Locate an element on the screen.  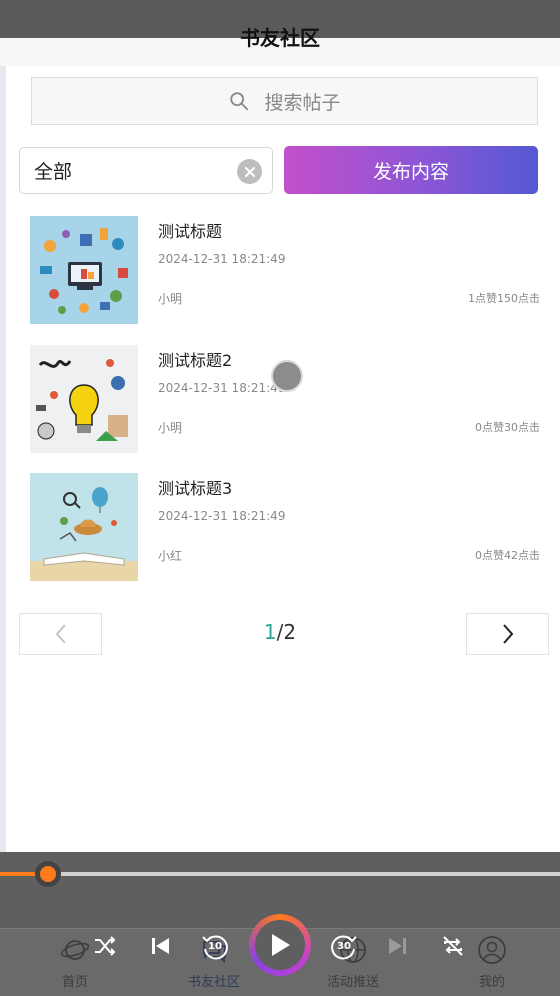
forward-seconds: 30 is located at coordinates (344, 946).